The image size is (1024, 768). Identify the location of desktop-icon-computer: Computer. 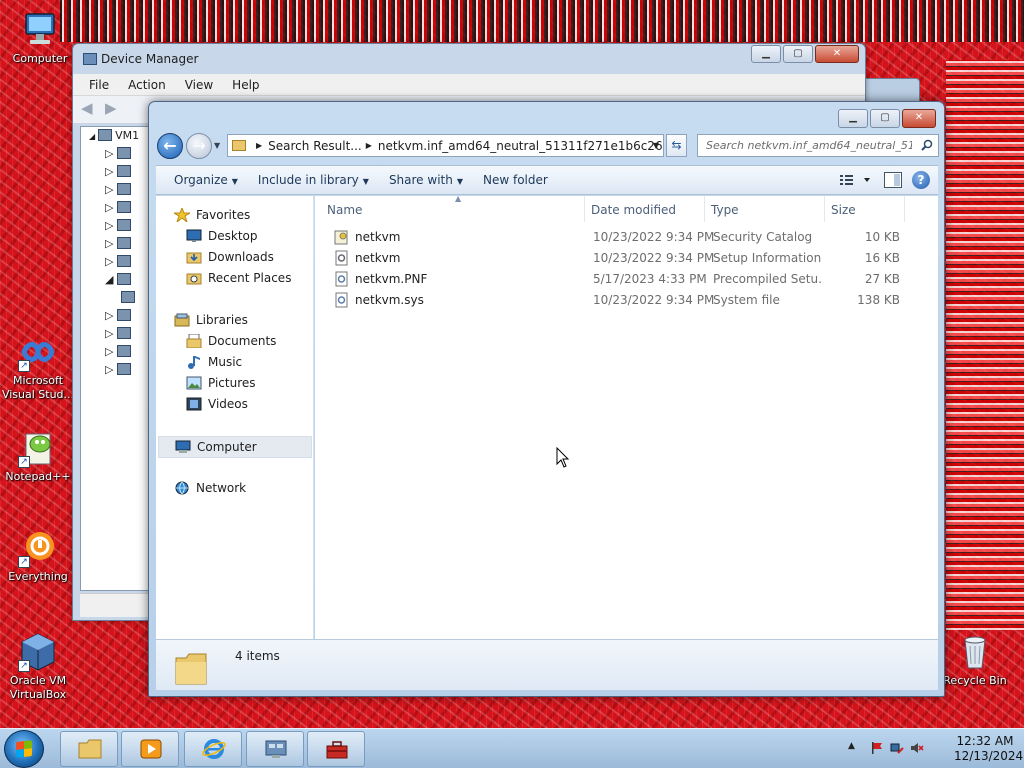
(40, 38).